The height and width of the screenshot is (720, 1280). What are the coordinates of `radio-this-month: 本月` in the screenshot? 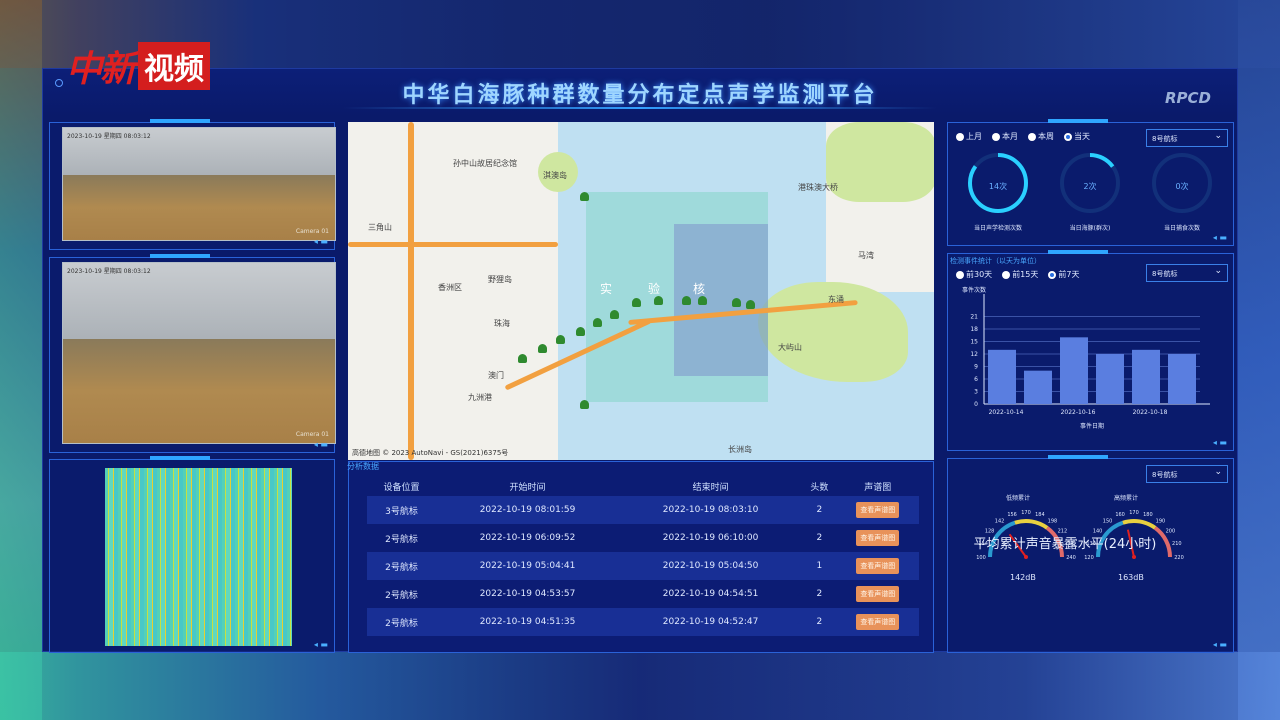 It's located at (1005, 136).